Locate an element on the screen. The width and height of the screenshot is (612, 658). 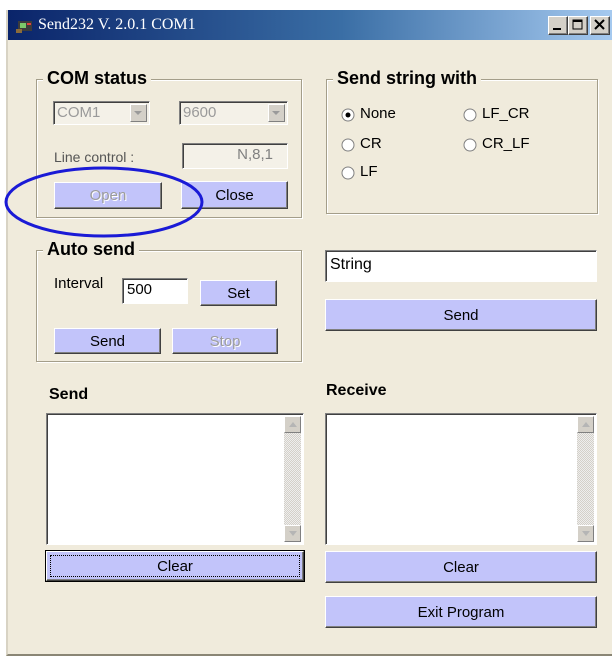
close-icon is located at coordinates (599, 24).